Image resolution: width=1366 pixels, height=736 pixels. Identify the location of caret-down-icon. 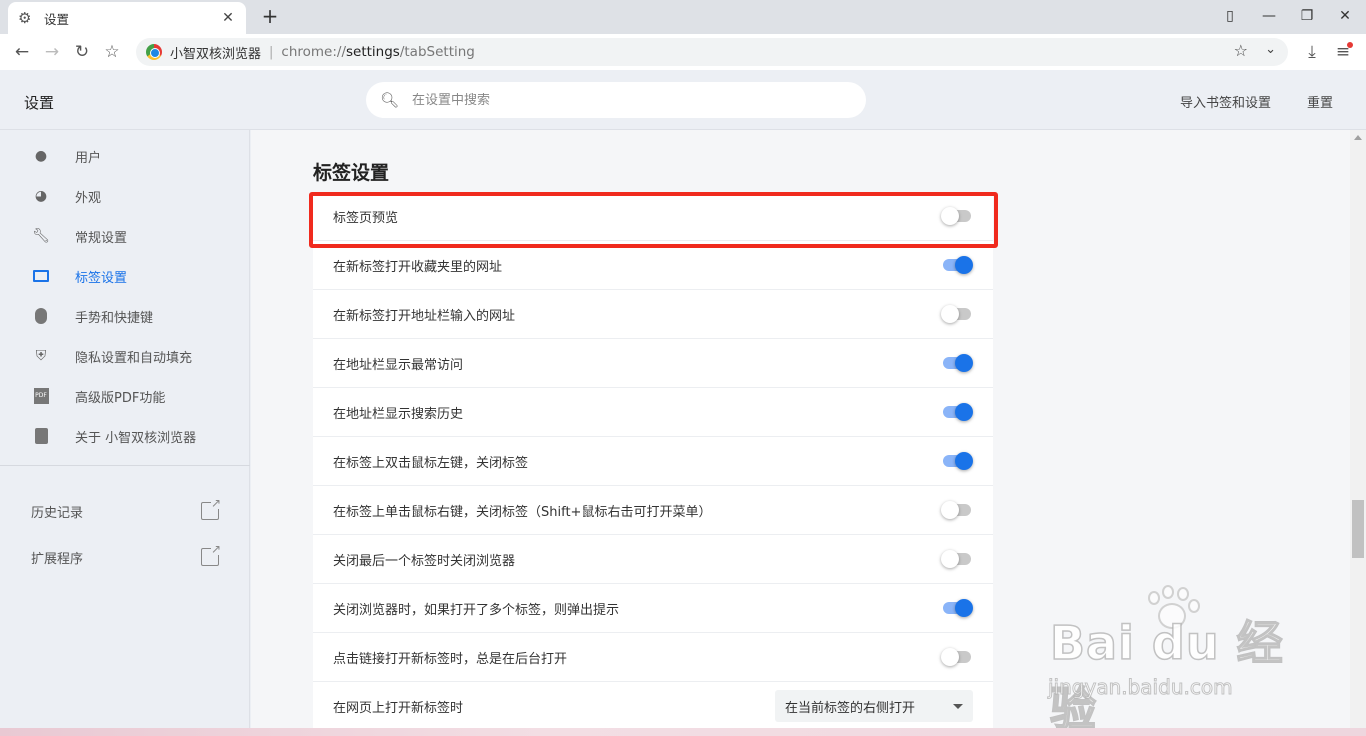
(958, 706).